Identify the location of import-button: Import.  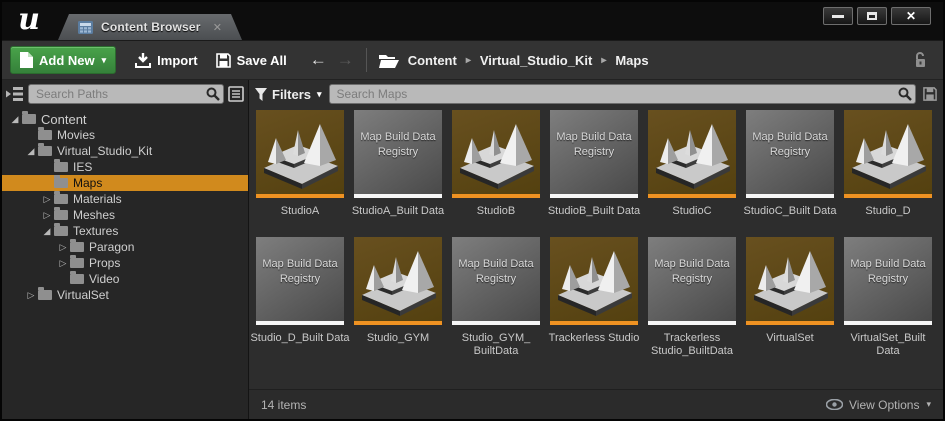
(166, 60).